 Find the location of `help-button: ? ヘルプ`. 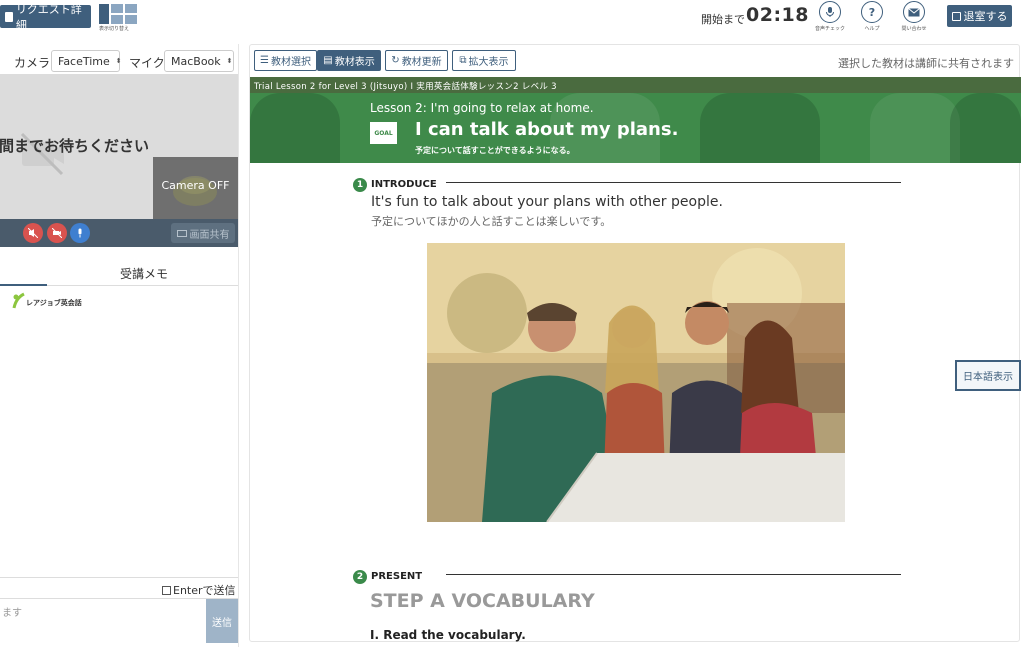

help-button: ? ヘルプ is located at coordinates (872, 16).